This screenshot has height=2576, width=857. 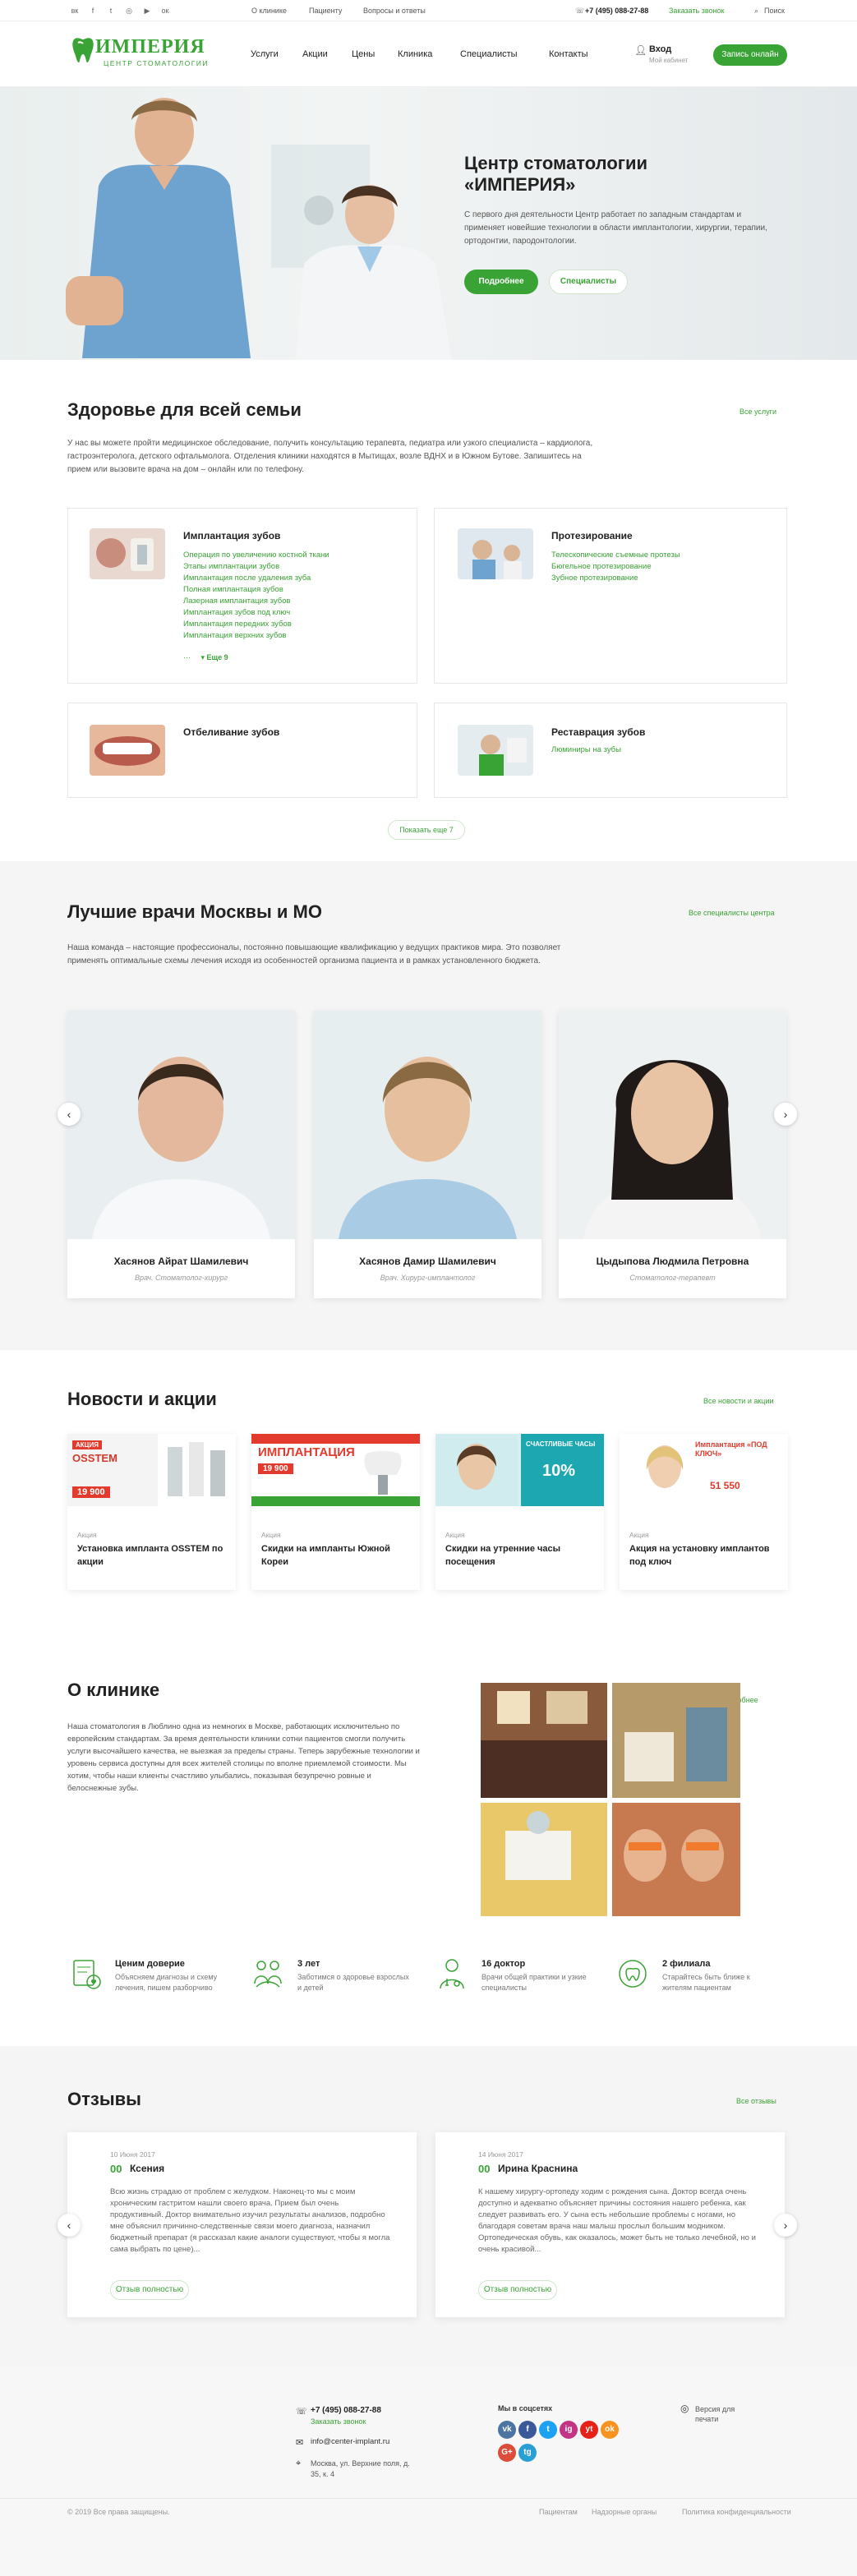 I want to click on instagram-icon: ◎, so click(x=129, y=11).